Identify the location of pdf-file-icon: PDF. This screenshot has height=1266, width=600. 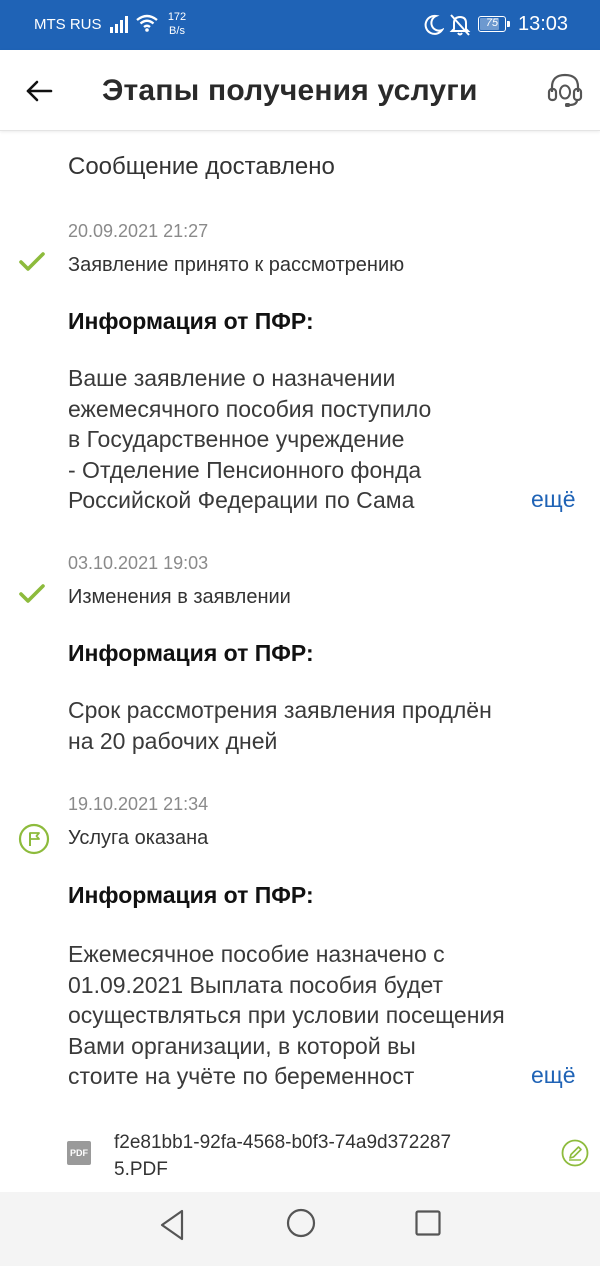
(79, 1153).